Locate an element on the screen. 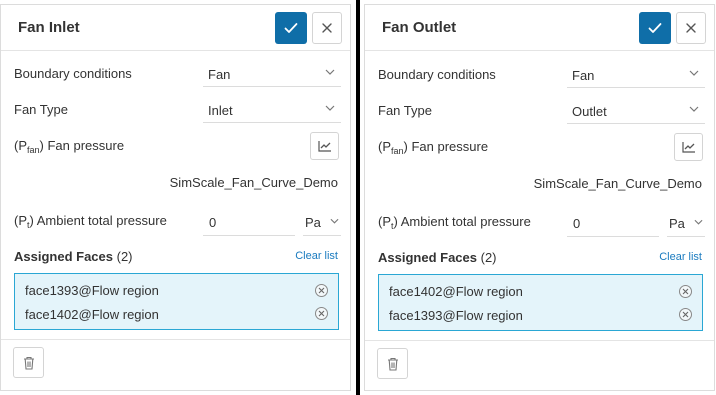 This screenshot has height=395, width=716. panel-header: Fan Inlet is located at coordinates (175, 28).